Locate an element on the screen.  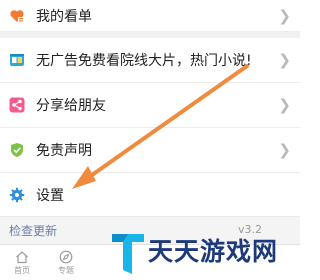
heart-list-icon is located at coordinates (17, 16).